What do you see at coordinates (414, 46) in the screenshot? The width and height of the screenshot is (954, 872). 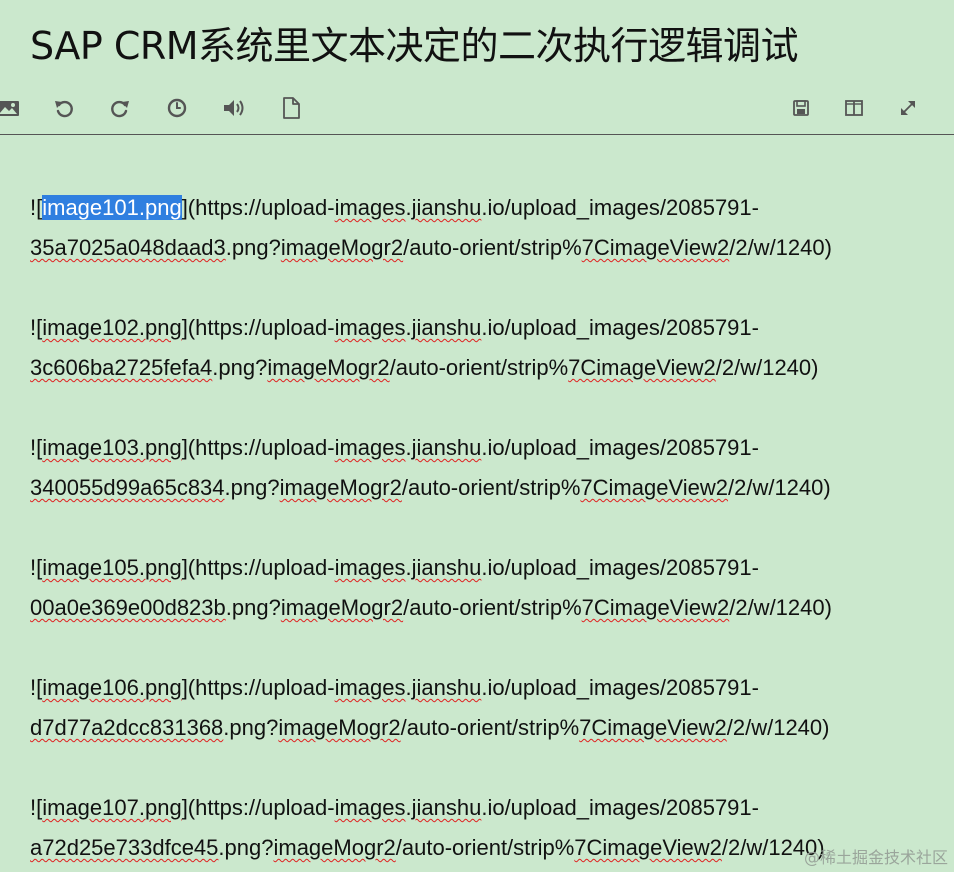 I see `page-title: SAP CRM系统里文本决定的二次执行逻辑调试` at bounding box center [414, 46].